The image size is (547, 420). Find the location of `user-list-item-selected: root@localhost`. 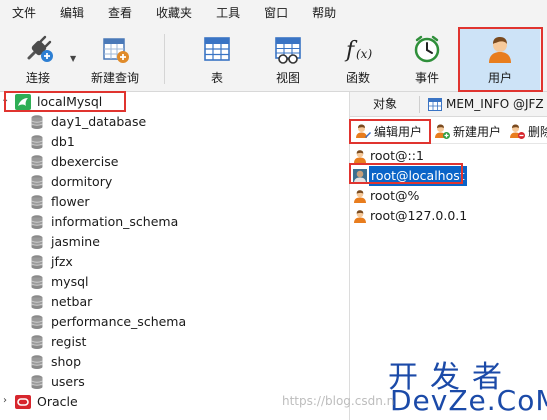

user-list-item-selected: root@localhost is located at coordinates (448, 176).